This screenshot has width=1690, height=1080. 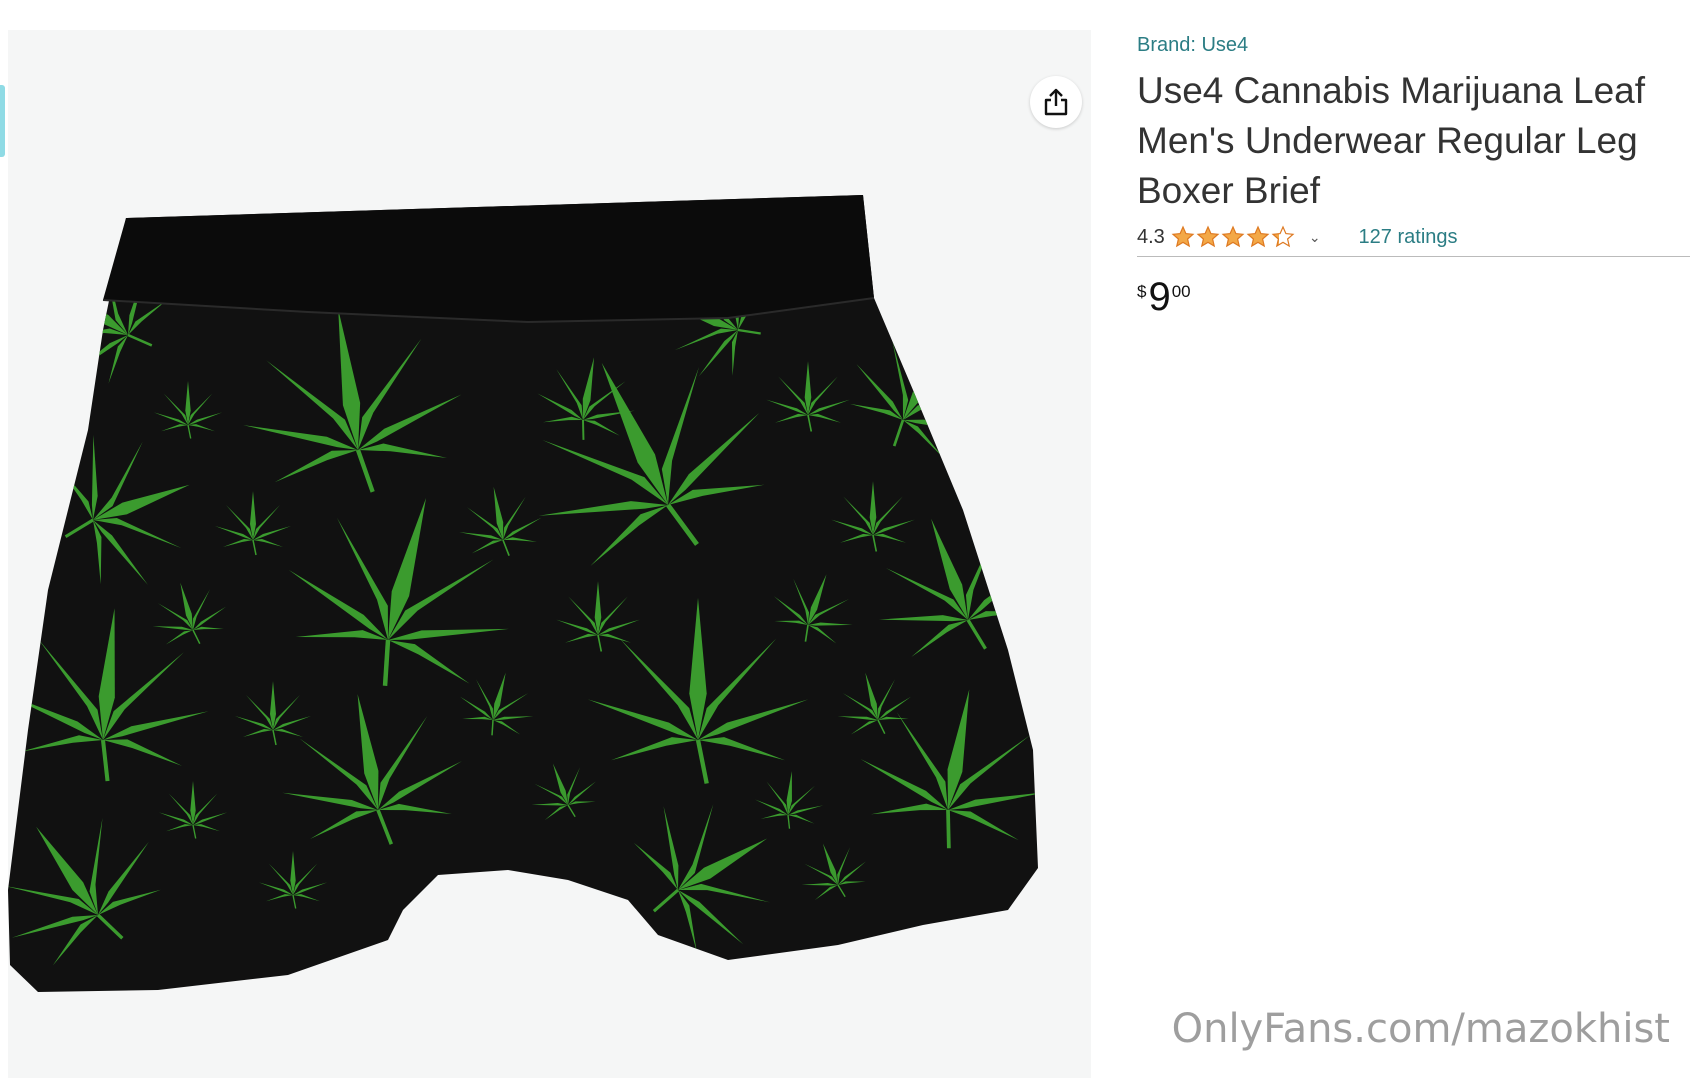 I want to click on watermark: OnlyFans.com/mazokhist, so click(x=1420, y=1029).